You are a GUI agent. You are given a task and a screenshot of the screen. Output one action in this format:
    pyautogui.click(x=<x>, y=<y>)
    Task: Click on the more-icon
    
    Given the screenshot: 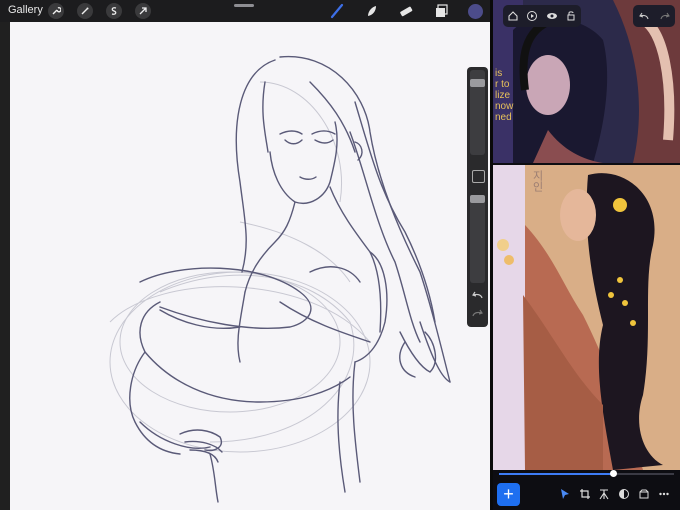 What is the action you would take?
    pyautogui.click(x=664, y=494)
    